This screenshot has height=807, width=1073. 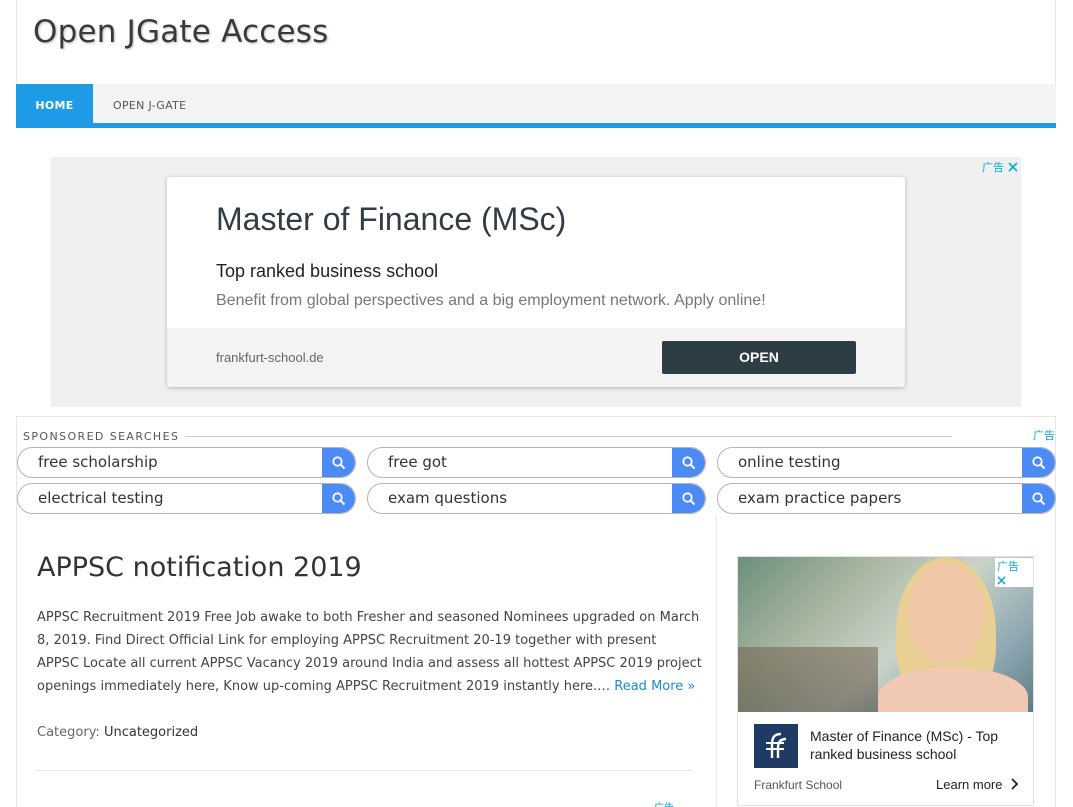 What do you see at coordinates (1044, 435) in the screenshot?
I see `sponsored-ad-badge: 广告` at bounding box center [1044, 435].